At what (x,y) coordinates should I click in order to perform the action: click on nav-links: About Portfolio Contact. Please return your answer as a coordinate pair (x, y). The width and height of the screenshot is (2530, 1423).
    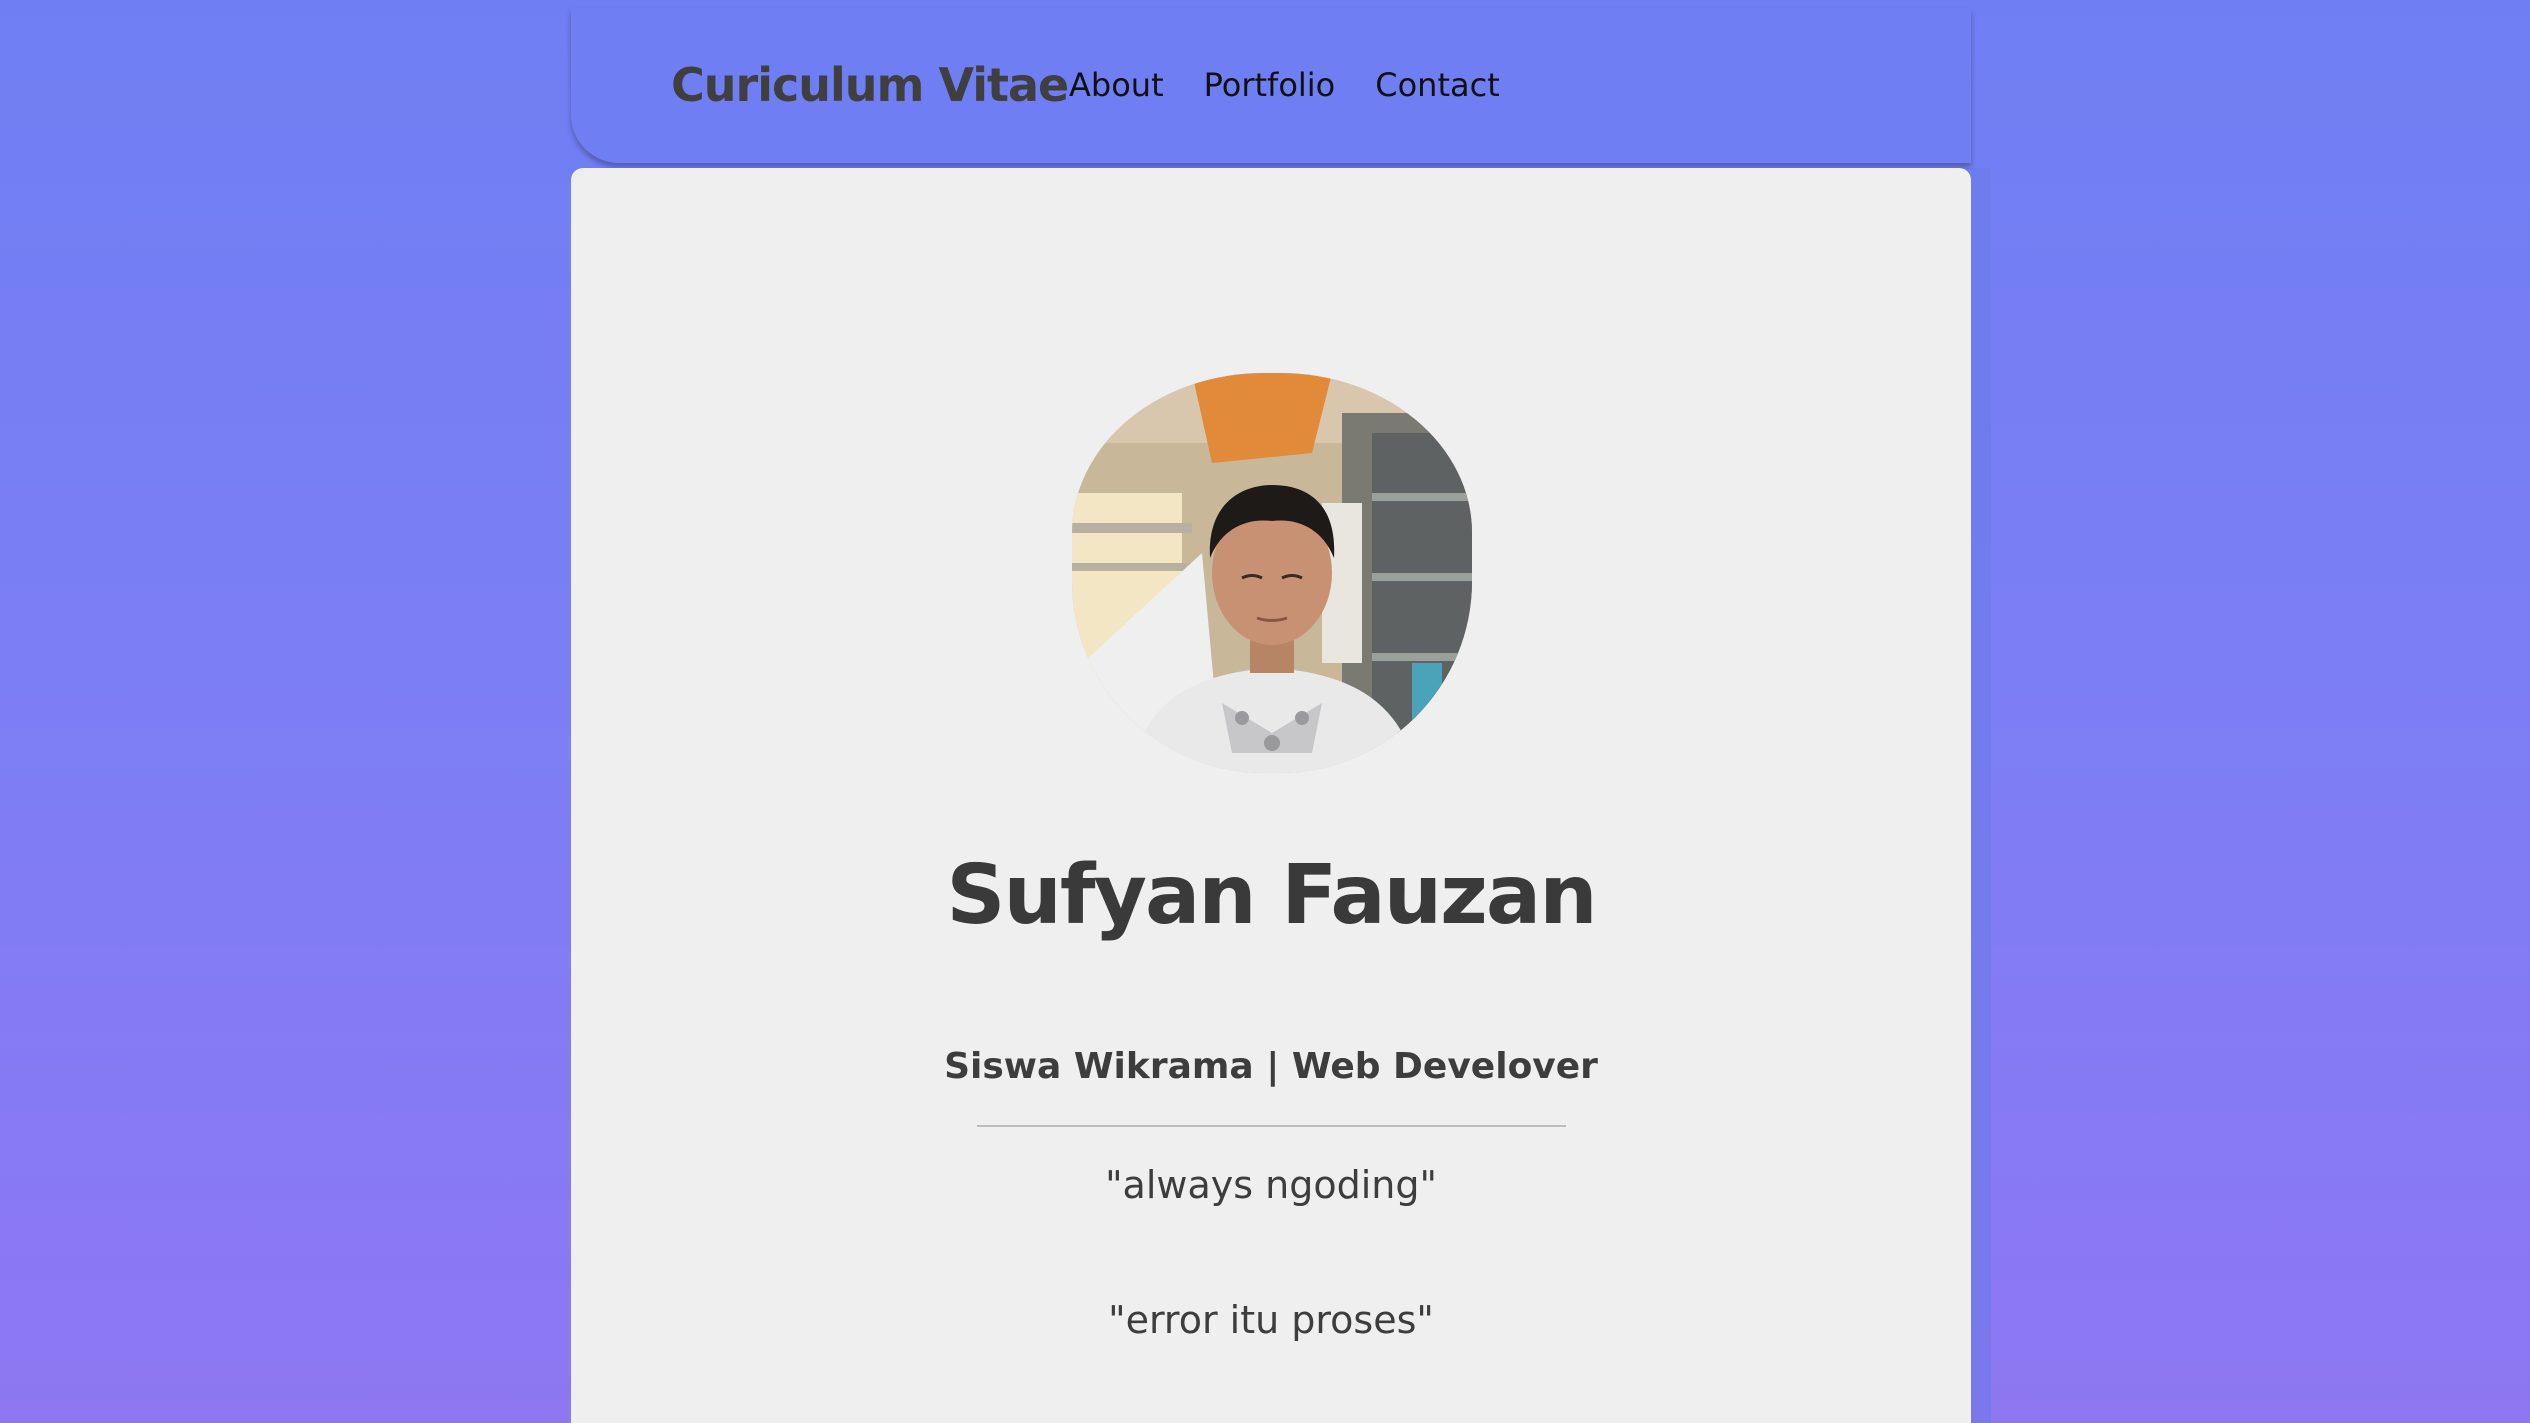
    Looking at the image, I should click on (1284, 85).